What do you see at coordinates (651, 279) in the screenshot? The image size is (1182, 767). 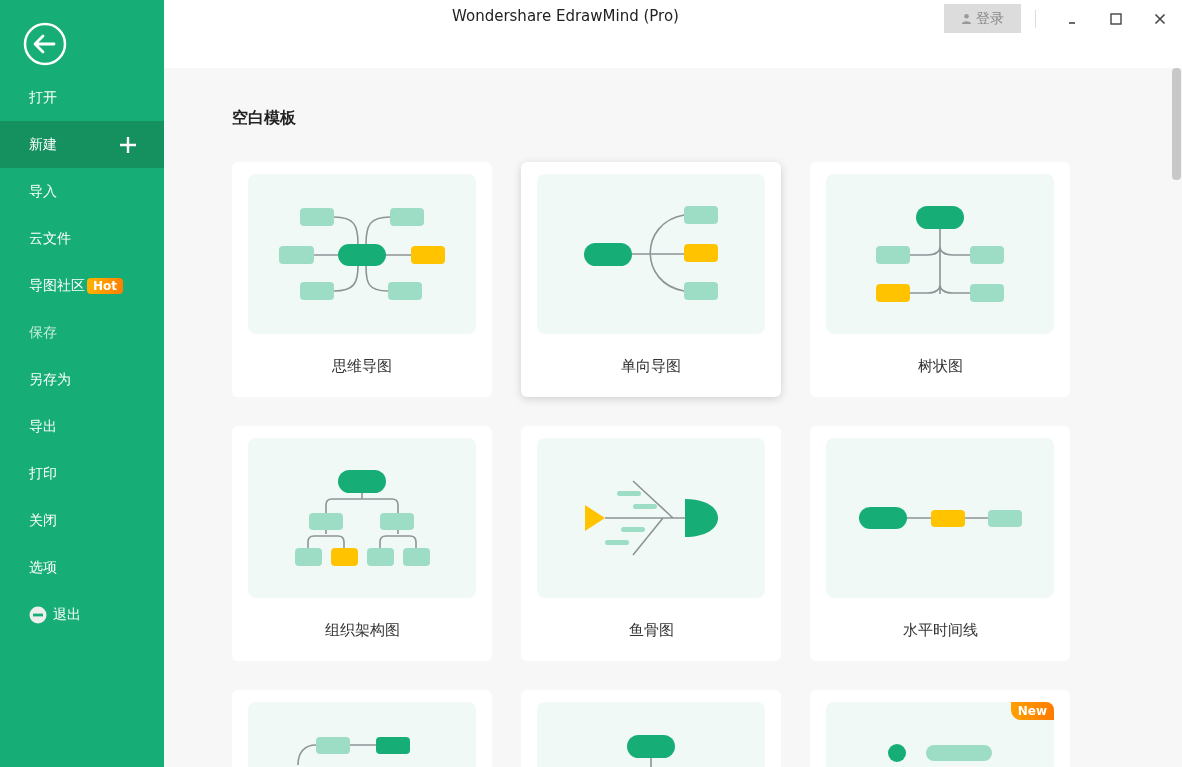 I see `template-card: 单向导图` at bounding box center [651, 279].